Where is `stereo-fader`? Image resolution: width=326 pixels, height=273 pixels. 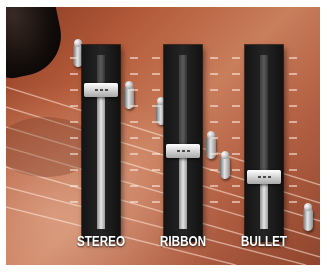 stereo-fader is located at coordinates (101, 143).